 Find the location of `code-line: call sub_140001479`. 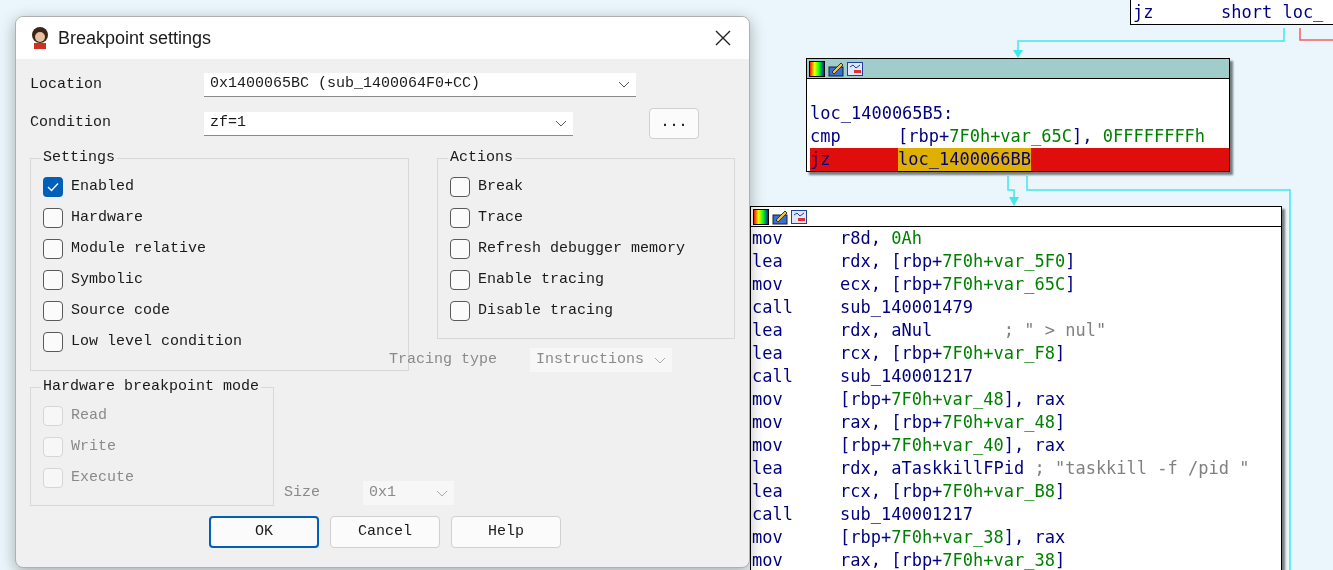

code-line: call sub_140001479 is located at coordinates (863, 307).